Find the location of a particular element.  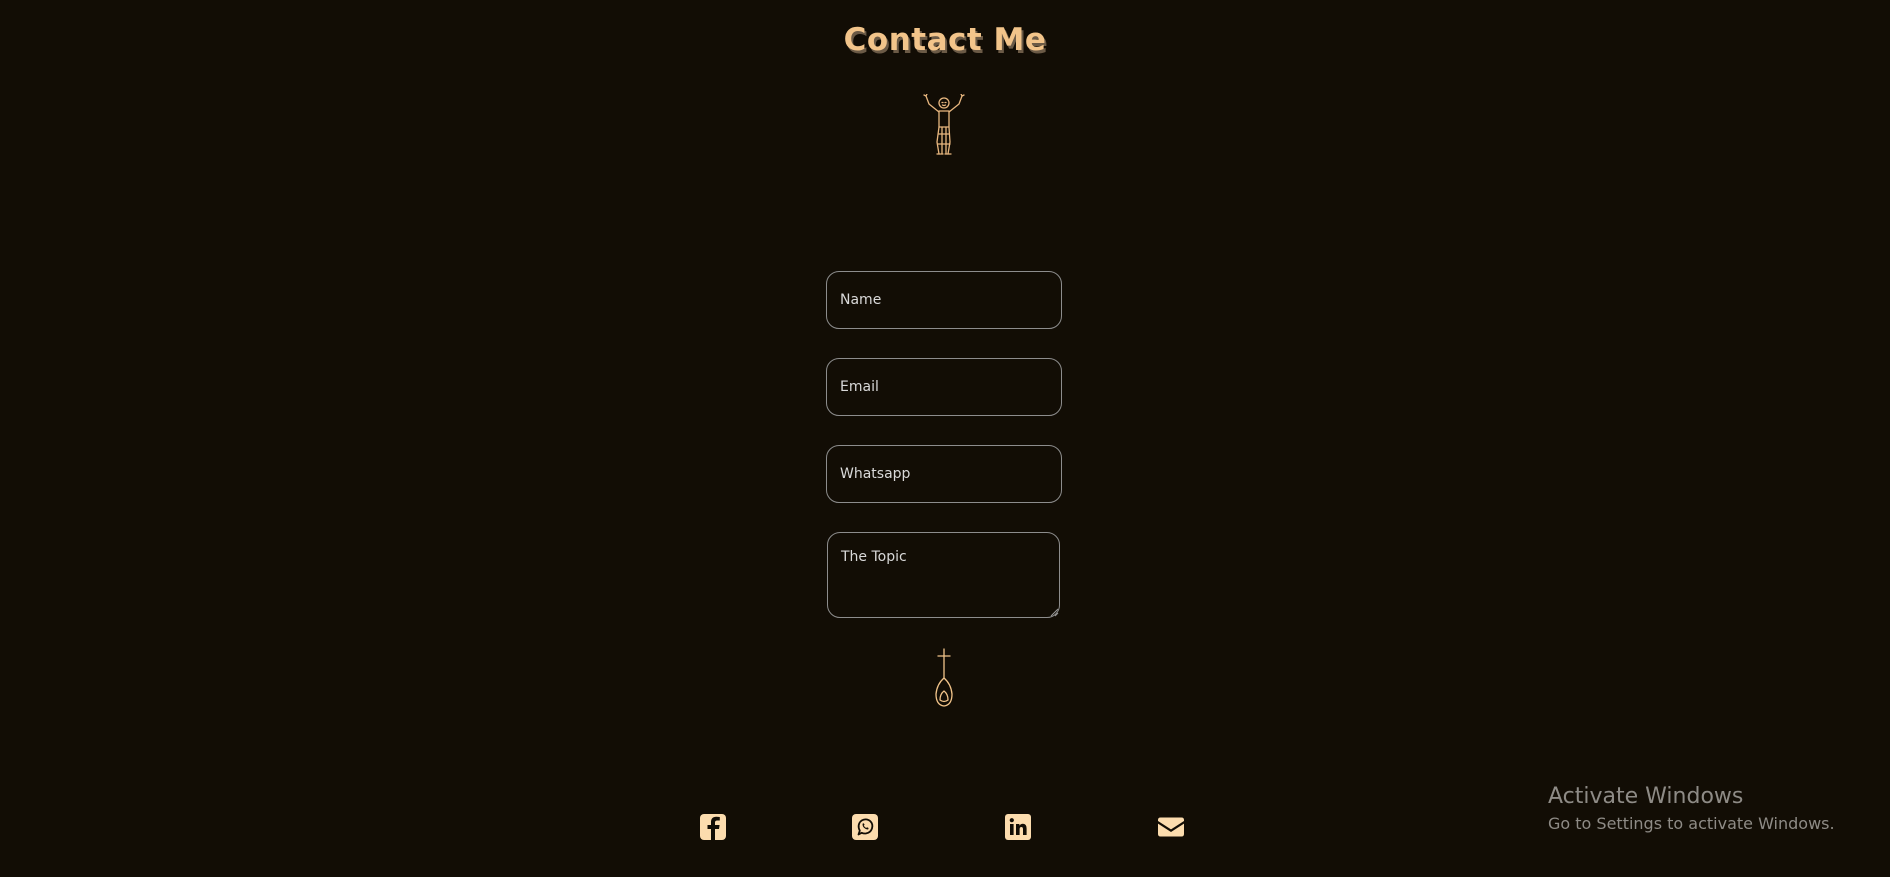

whatsapp-link is located at coordinates (865, 827).